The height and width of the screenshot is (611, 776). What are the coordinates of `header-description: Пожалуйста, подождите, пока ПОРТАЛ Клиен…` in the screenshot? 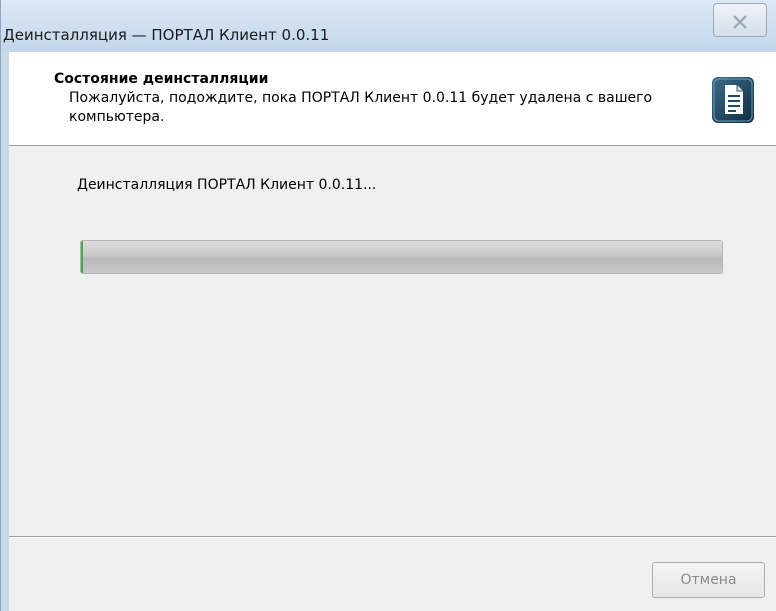 It's located at (361, 107).